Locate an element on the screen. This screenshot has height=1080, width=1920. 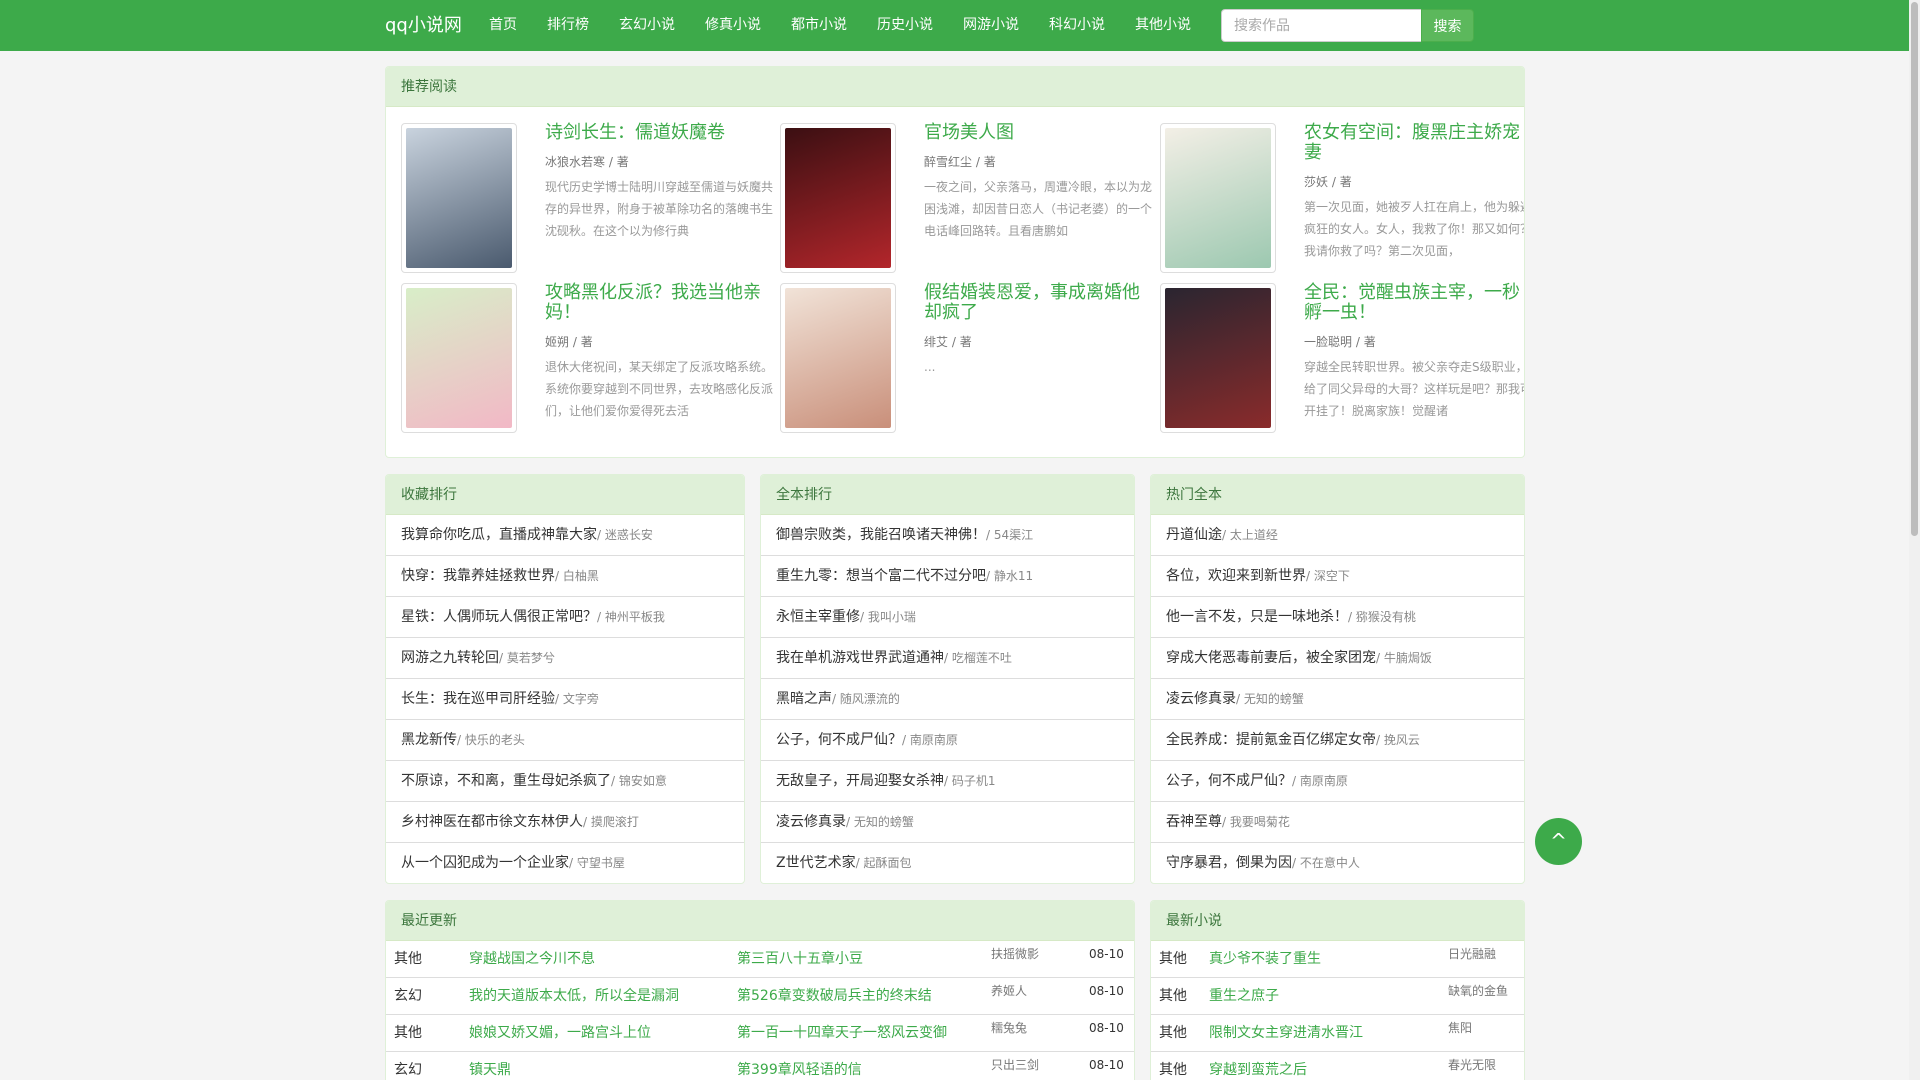
rank-book-link: 各位，欢迎来到新世界 is located at coordinates (1236, 576).